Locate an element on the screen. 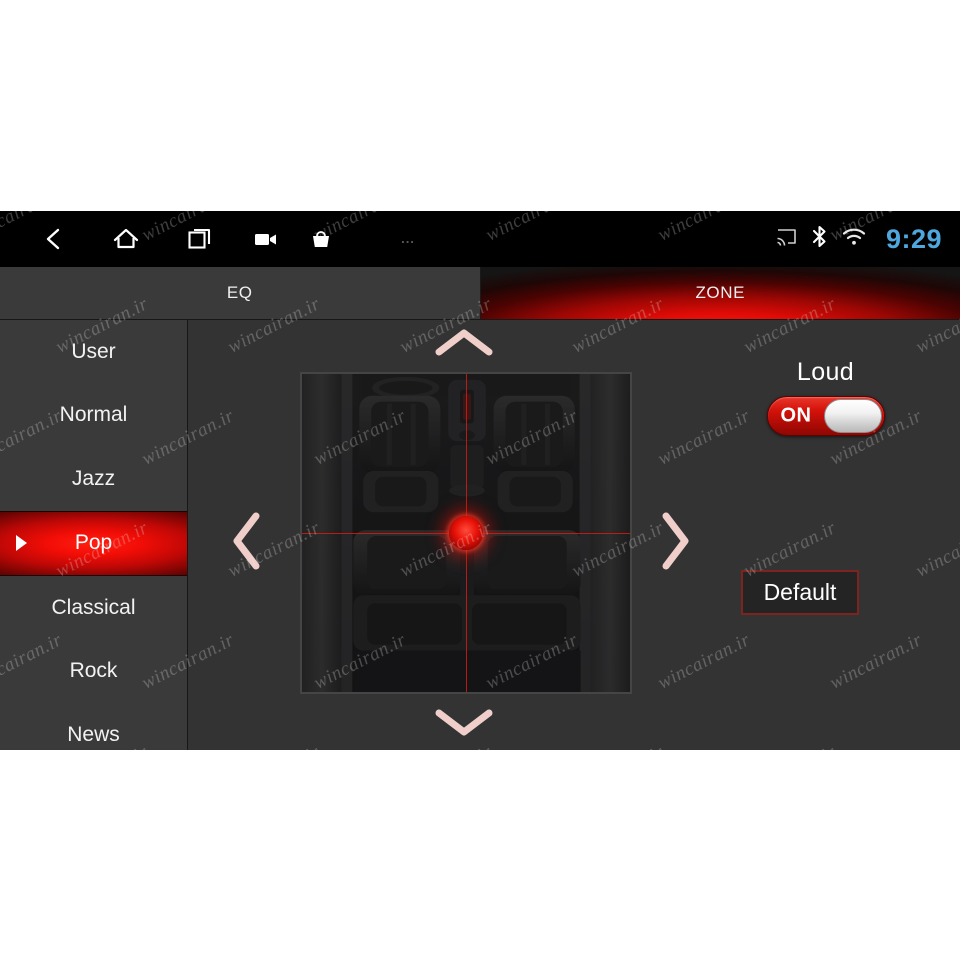  loudness-control: Loud ON is located at coordinates (825, 397).